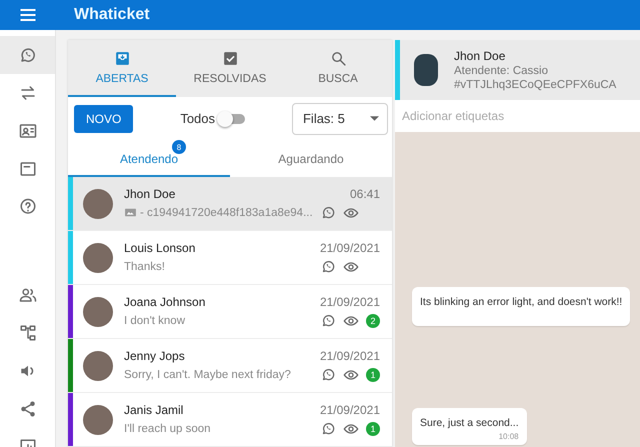  I want to click on message-text: Its blinking an error light, and doesn't work!!, so click(521, 302).